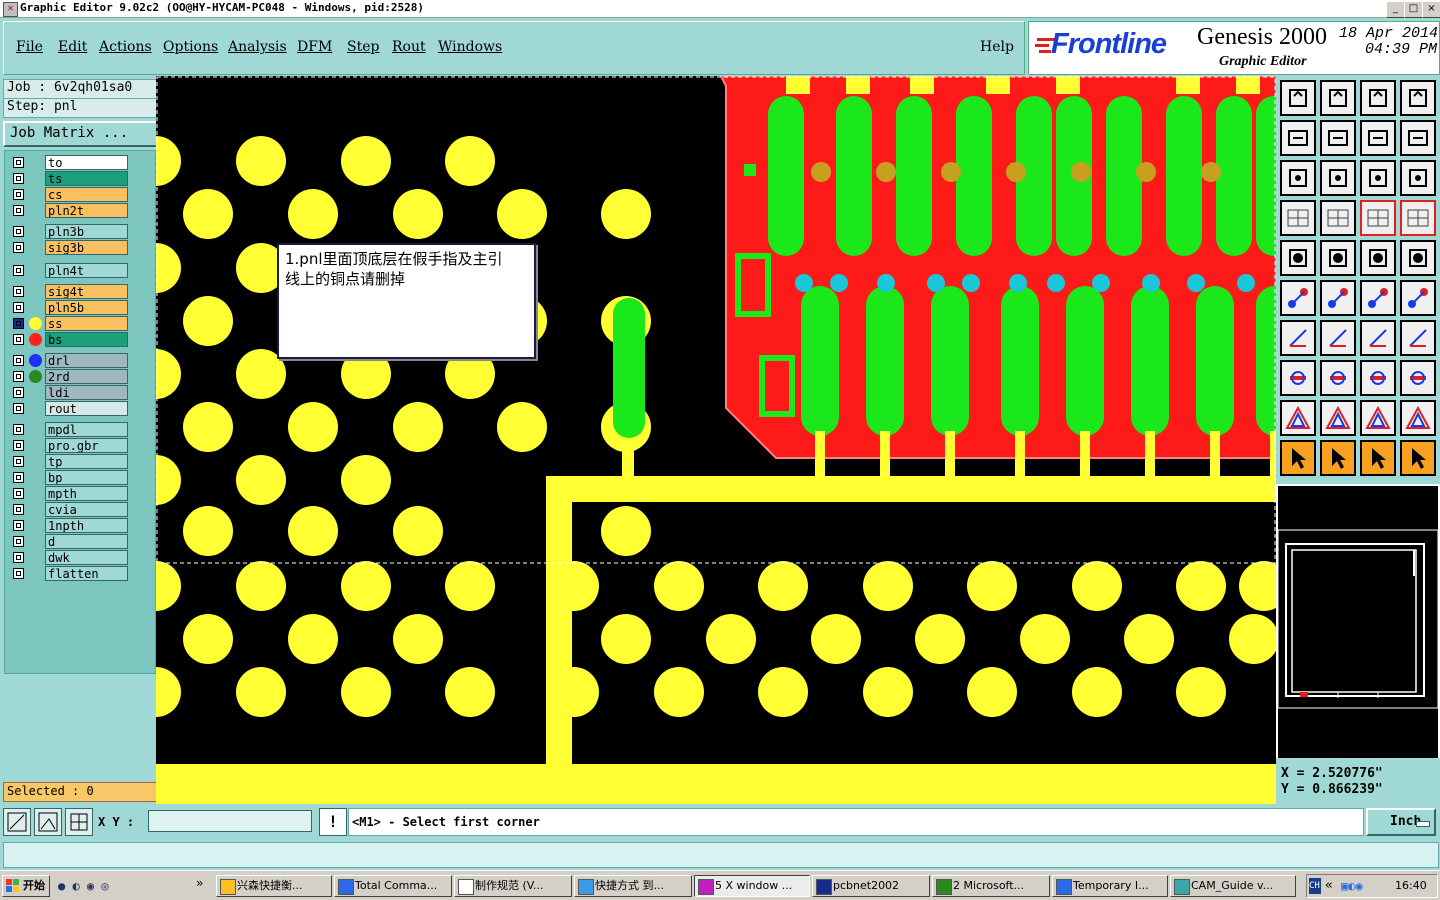 Image resolution: width=1440 pixels, height=900 pixels. What do you see at coordinates (1418, 178) in the screenshot?
I see `help-tool-button` at bounding box center [1418, 178].